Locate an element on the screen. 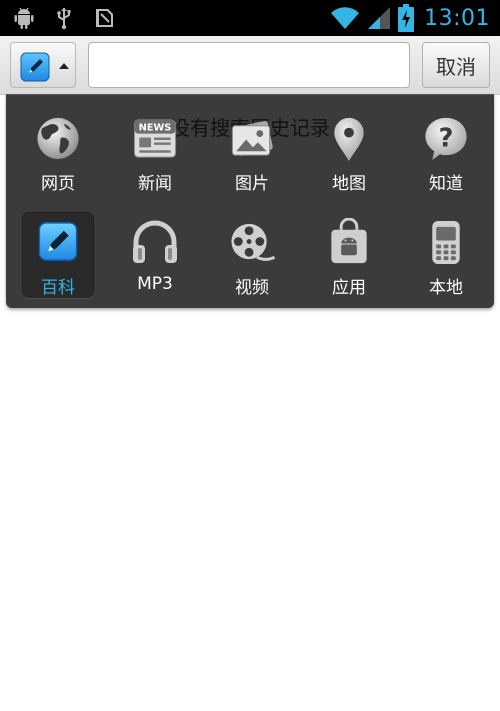 This screenshot has width=500, height=711. headphones-icon is located at coordinates (155, 241).